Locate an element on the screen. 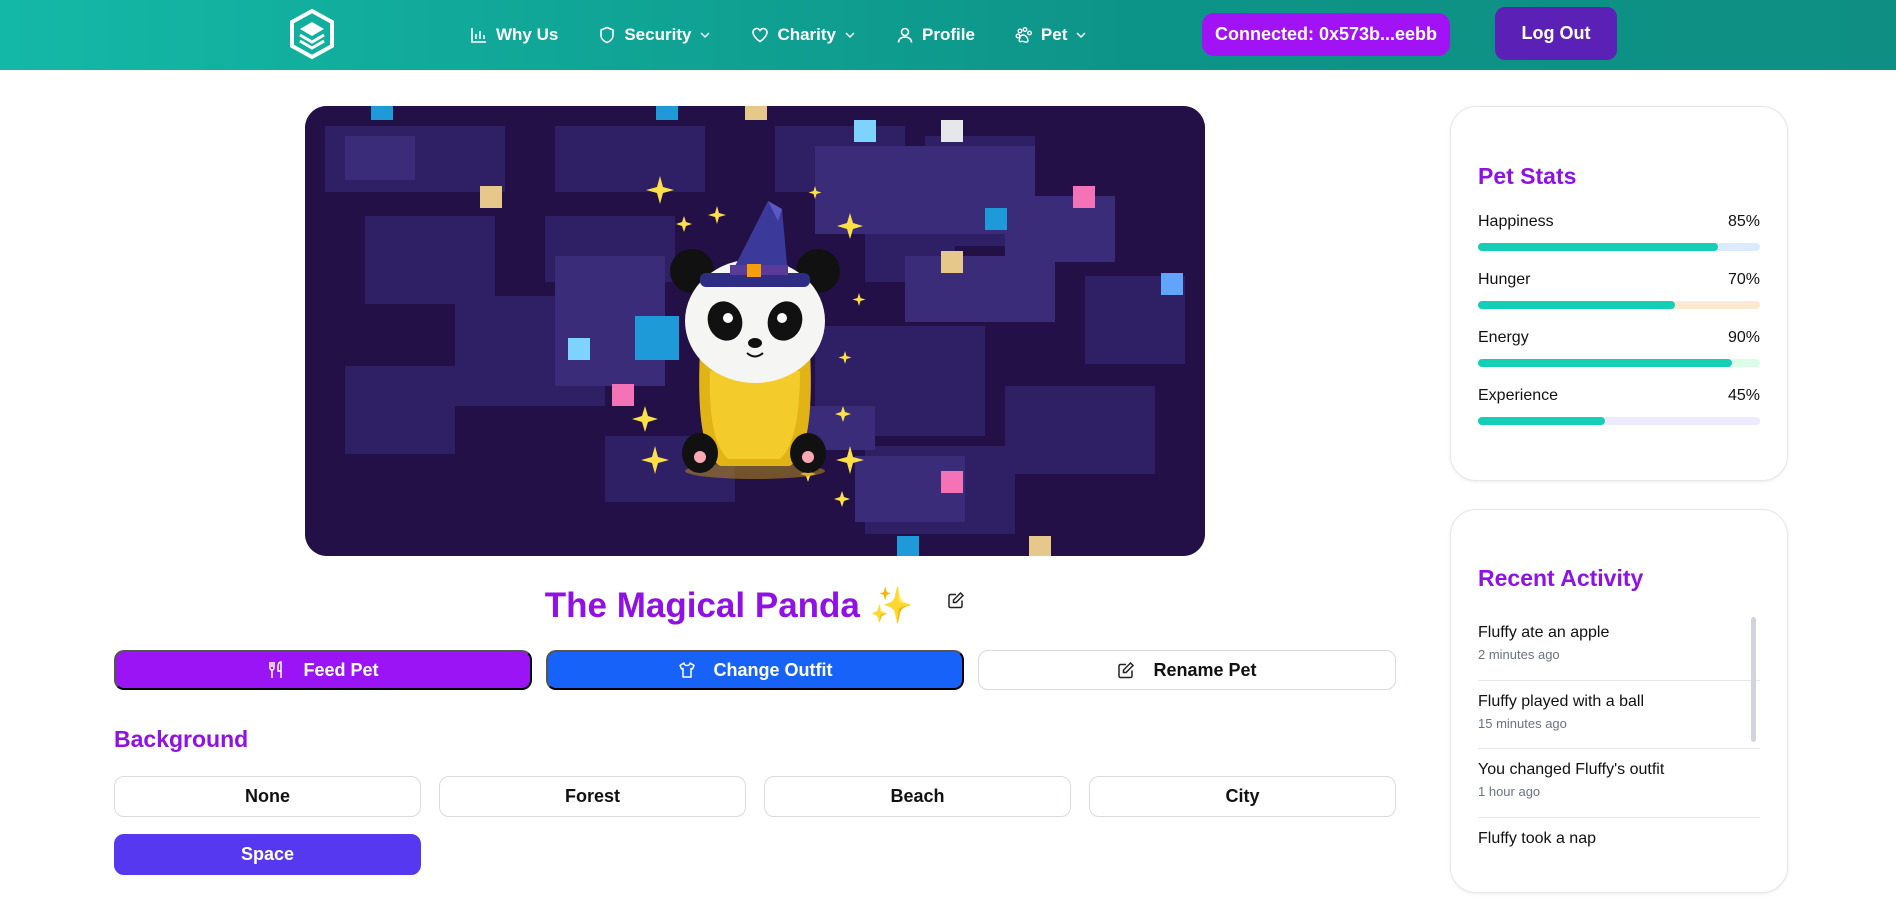  stat-value: 90% is located at coordinates (1743, 337).